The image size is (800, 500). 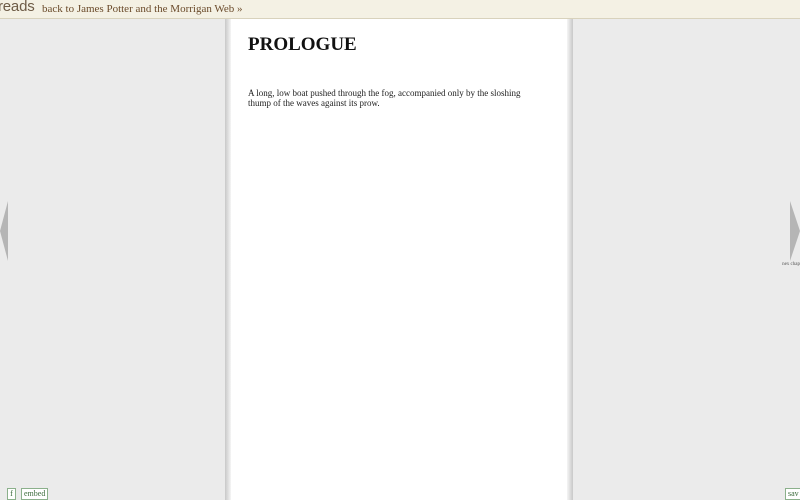 I want to click on site-logo: reads, so click(x=17, y=7).